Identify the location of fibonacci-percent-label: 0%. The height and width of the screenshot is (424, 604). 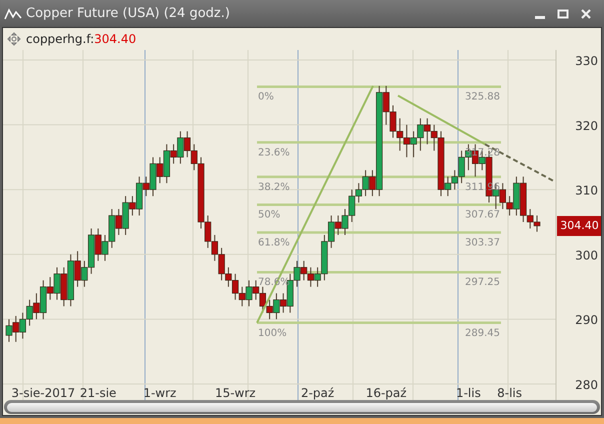
(266, 97).